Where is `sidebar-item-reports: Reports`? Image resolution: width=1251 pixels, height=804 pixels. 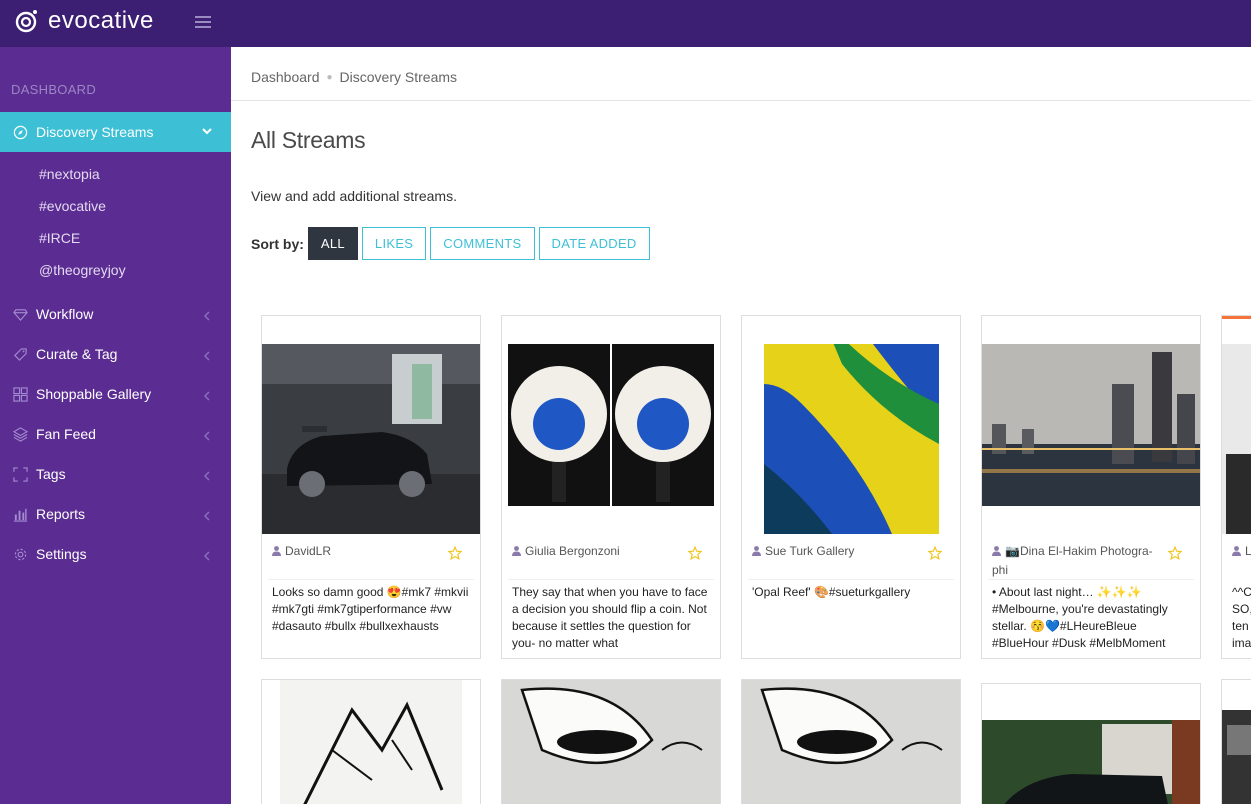 sidebar-item-reports: Reports is located at coordinates (115, 514).